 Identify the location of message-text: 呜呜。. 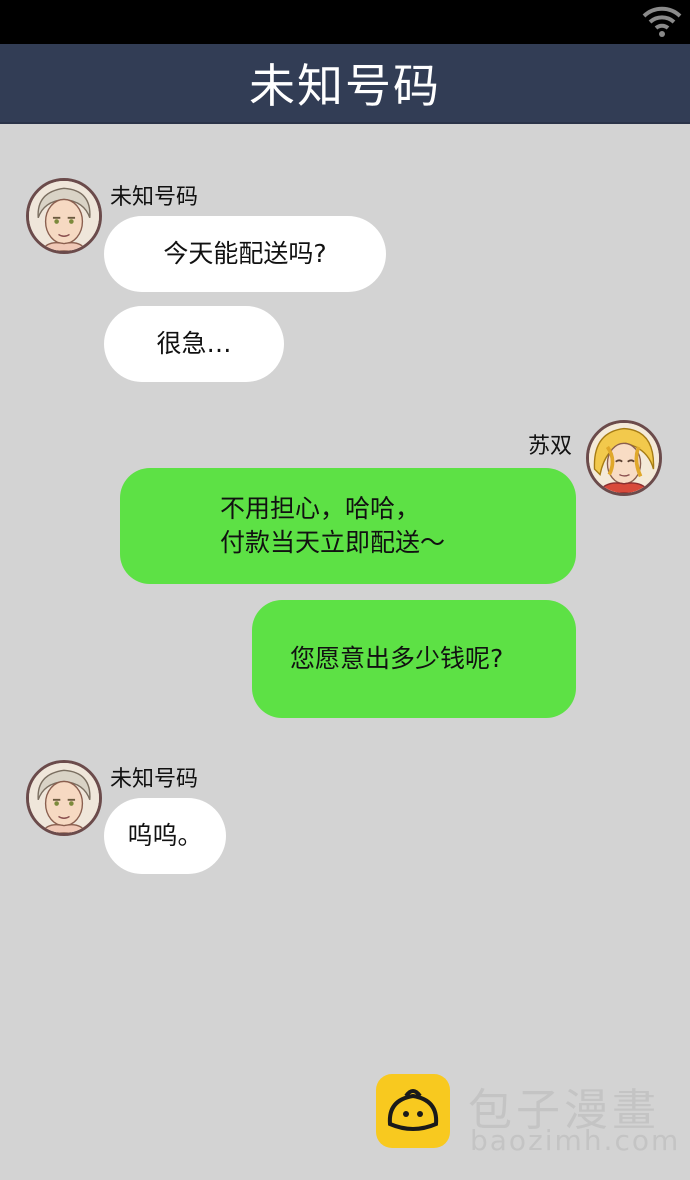
(165, 835).